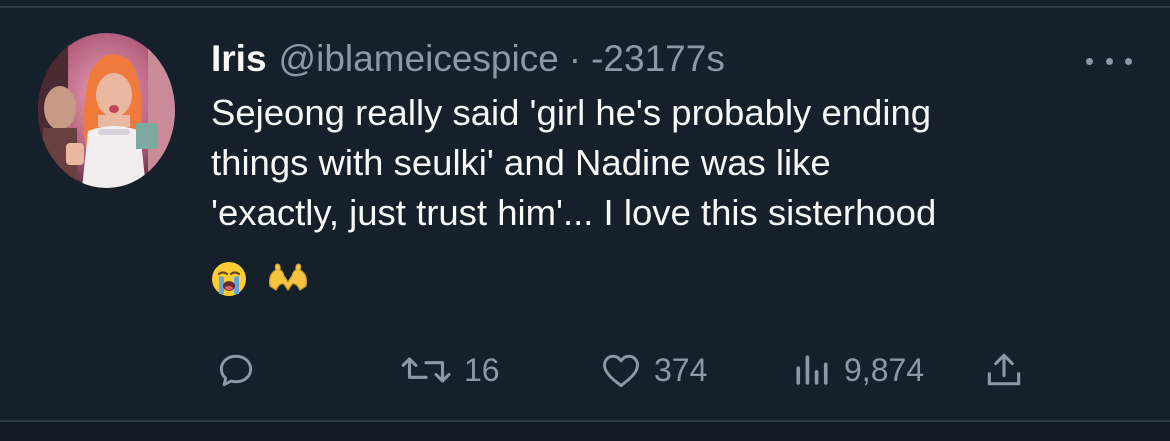 This screenshot has height=441, width=1170. Describe the element at coordinates (419, 59) in the screenshot. I see `user-handle: @iblameicespice` at that location.